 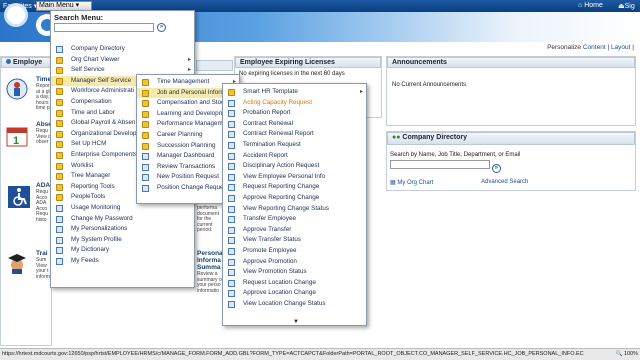 I want to click on announcements-title: Announcements, so click(x=419, y=62).